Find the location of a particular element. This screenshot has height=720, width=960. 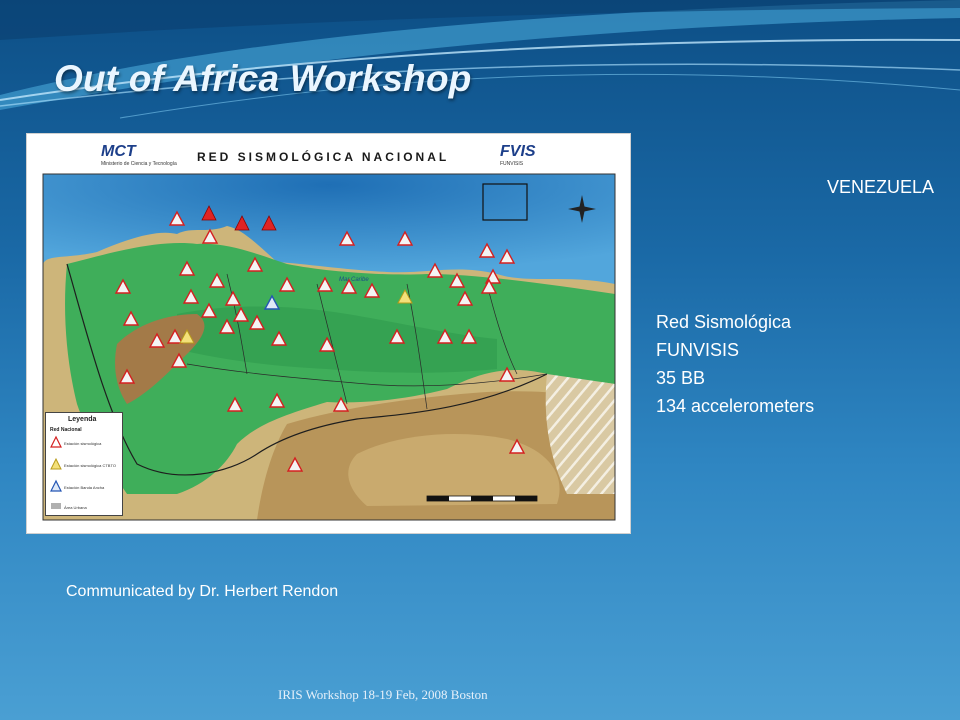

info-line-broadband: 35 BB is located at coordinates (681, 378).